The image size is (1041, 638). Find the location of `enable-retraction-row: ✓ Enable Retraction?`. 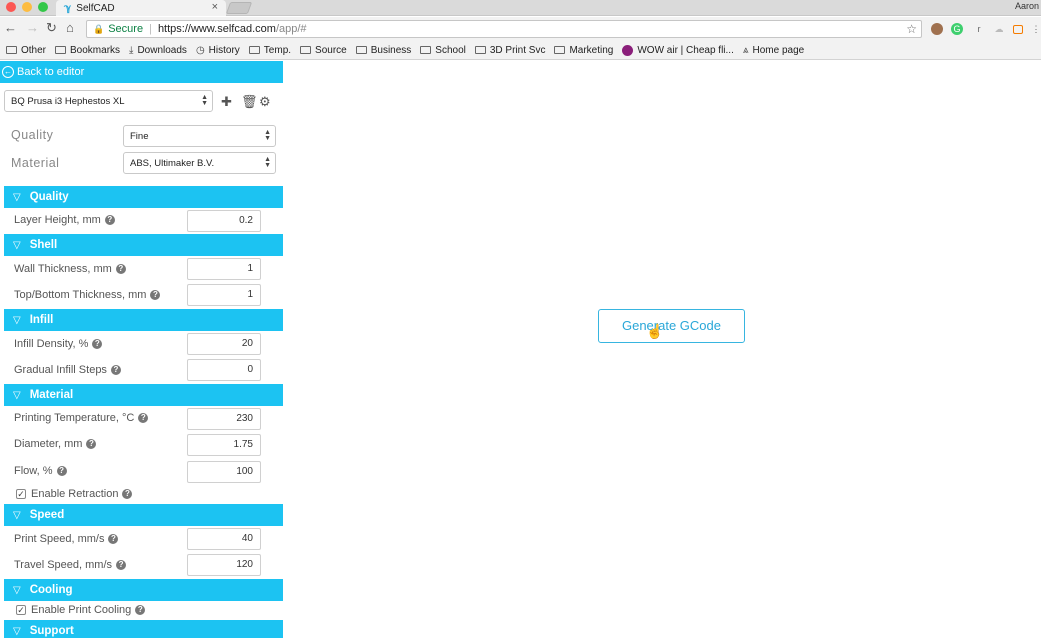

enable-retraction-row: ✓ Enable Retraction? is located at coordinates (74, 494).